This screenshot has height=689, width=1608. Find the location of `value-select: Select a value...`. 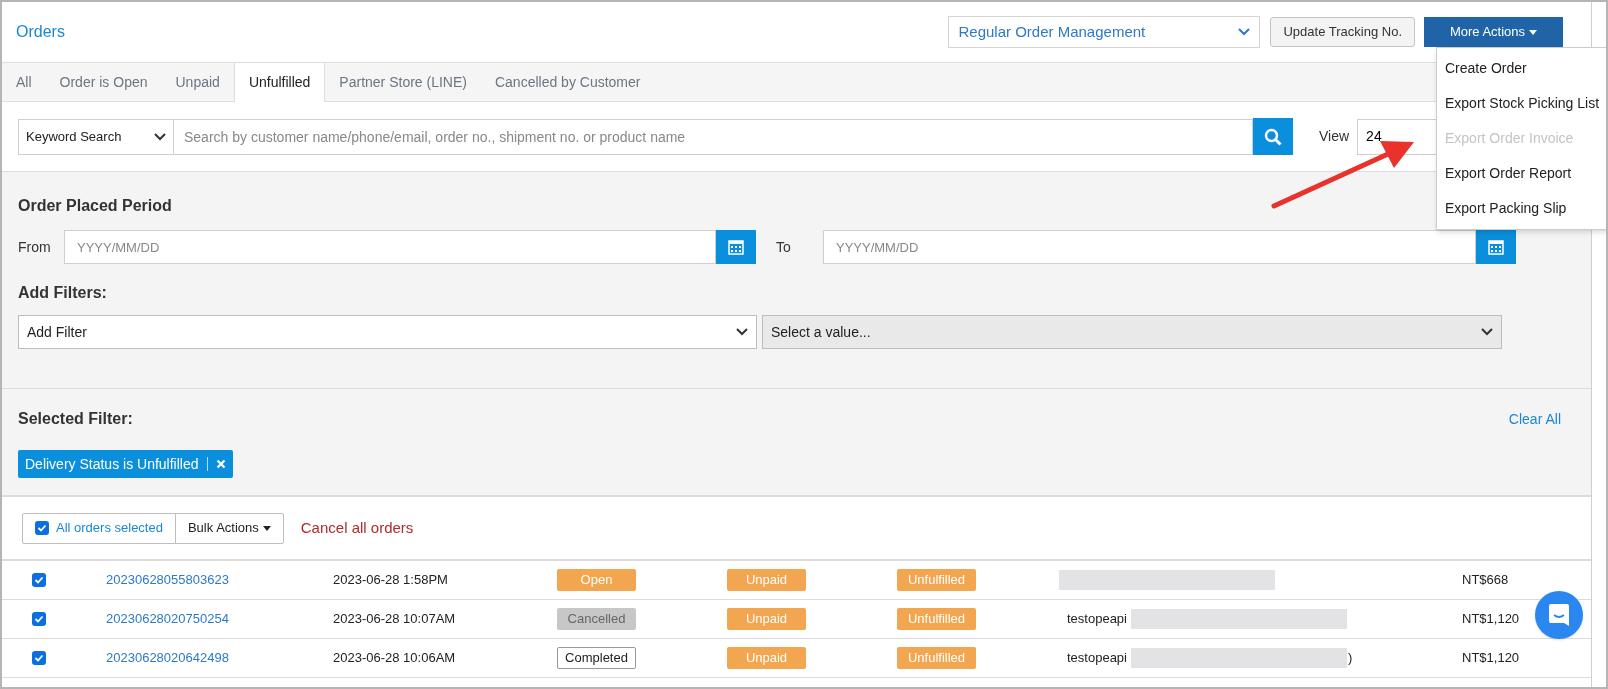

value-select: Select a value... is located at coordinates (1132, 332).